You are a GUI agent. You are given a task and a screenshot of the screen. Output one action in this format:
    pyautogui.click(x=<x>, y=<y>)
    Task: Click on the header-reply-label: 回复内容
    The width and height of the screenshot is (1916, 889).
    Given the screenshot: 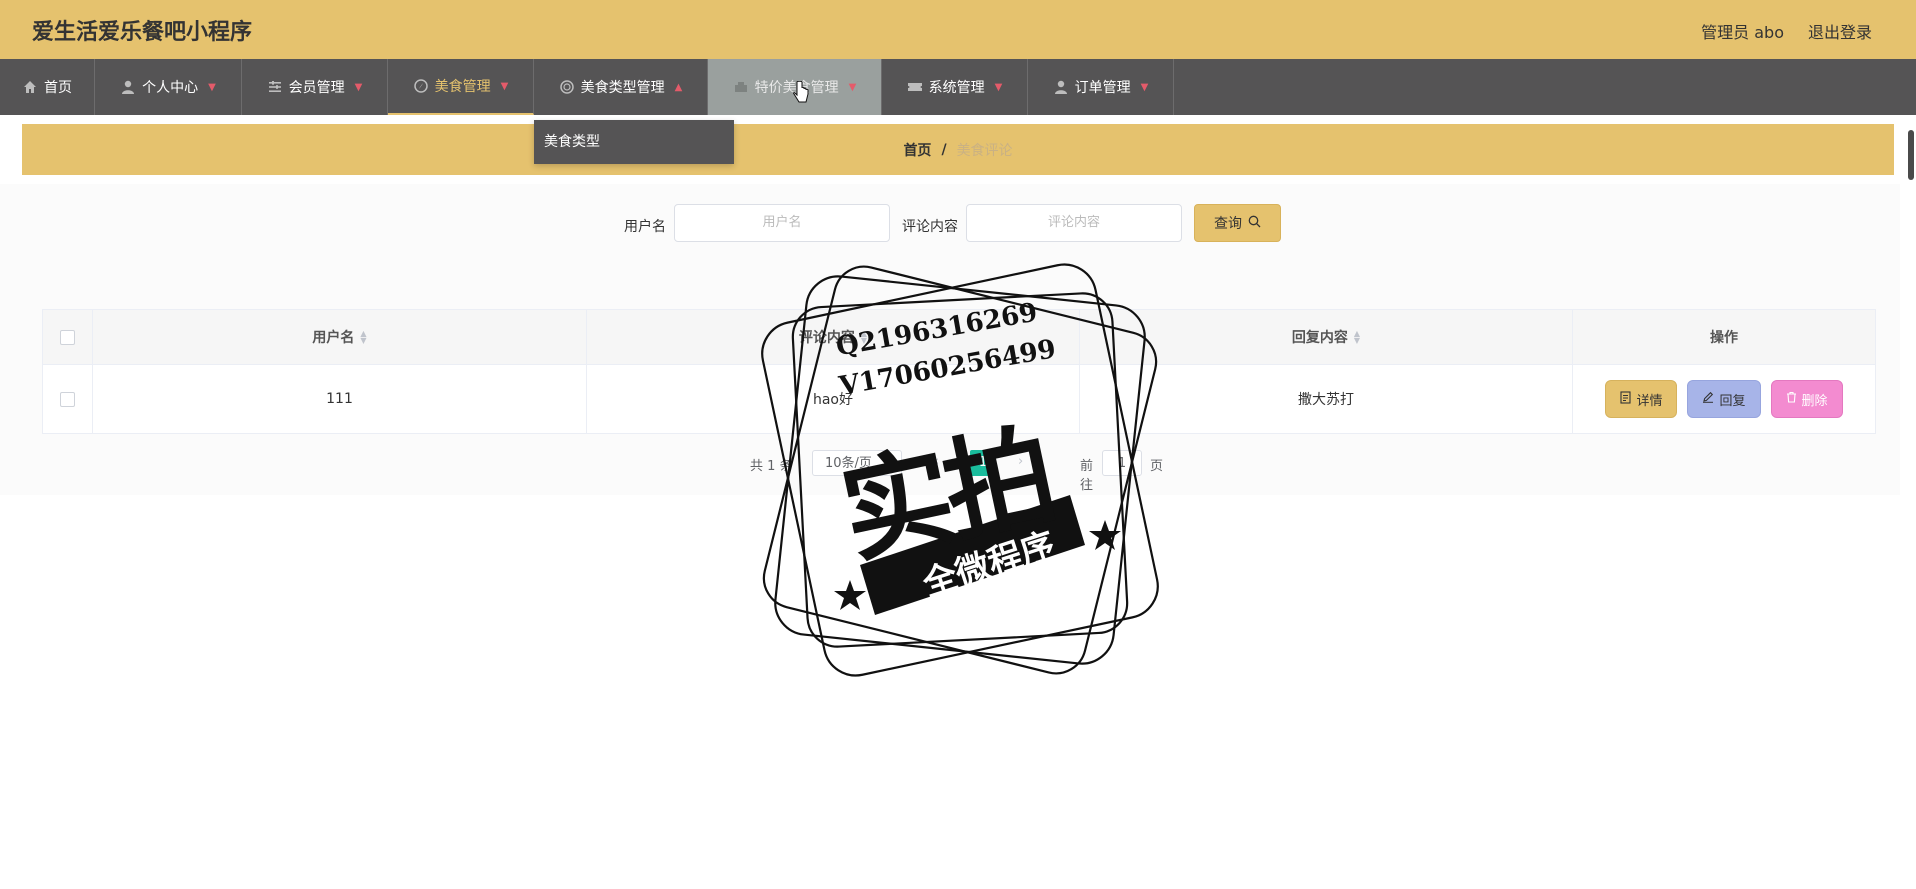 What is the action you would take?
    pyautogui.click(x=1319, y=338)
    